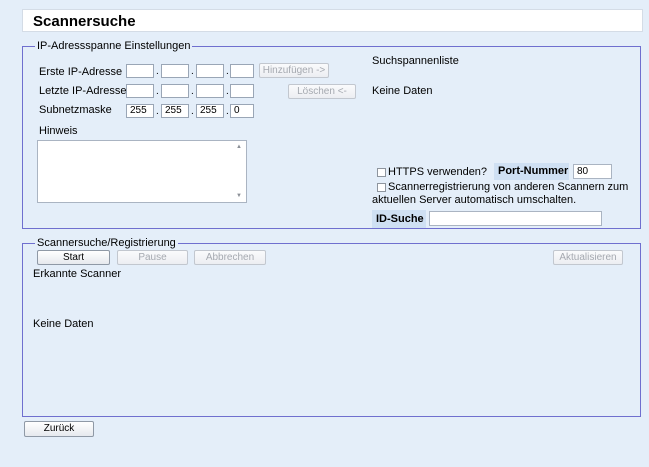  Describe the element at coordinates (381, 187) in the screenshot. I see `auto-switch-checkbox` at that location.